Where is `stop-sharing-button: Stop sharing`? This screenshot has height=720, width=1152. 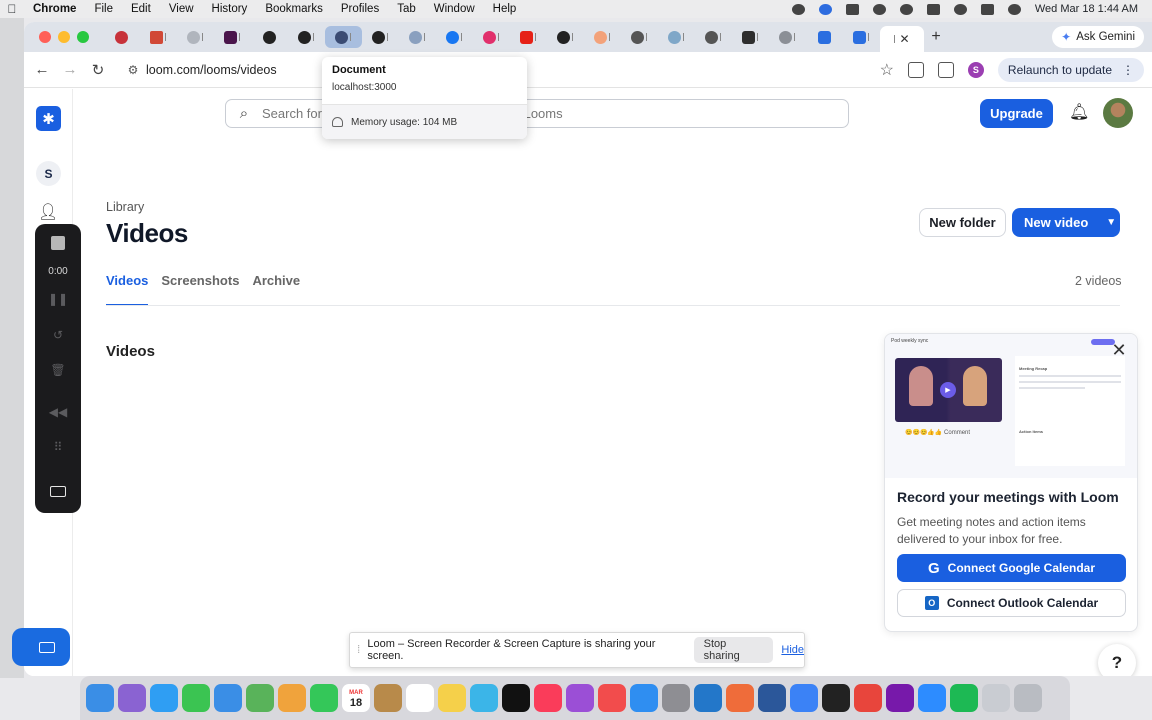
stop-sharing-button: Stop sharing is located at coordinates (733, 650).